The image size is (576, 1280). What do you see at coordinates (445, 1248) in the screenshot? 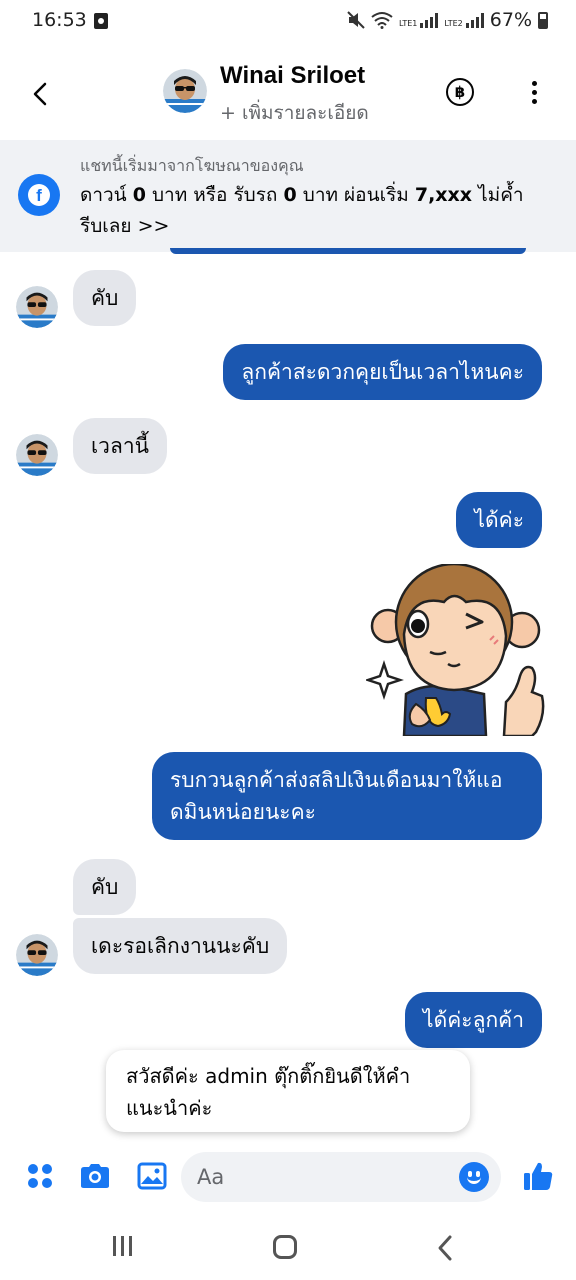
I see `nav-back-icon` at bounding box center [445, 1248].